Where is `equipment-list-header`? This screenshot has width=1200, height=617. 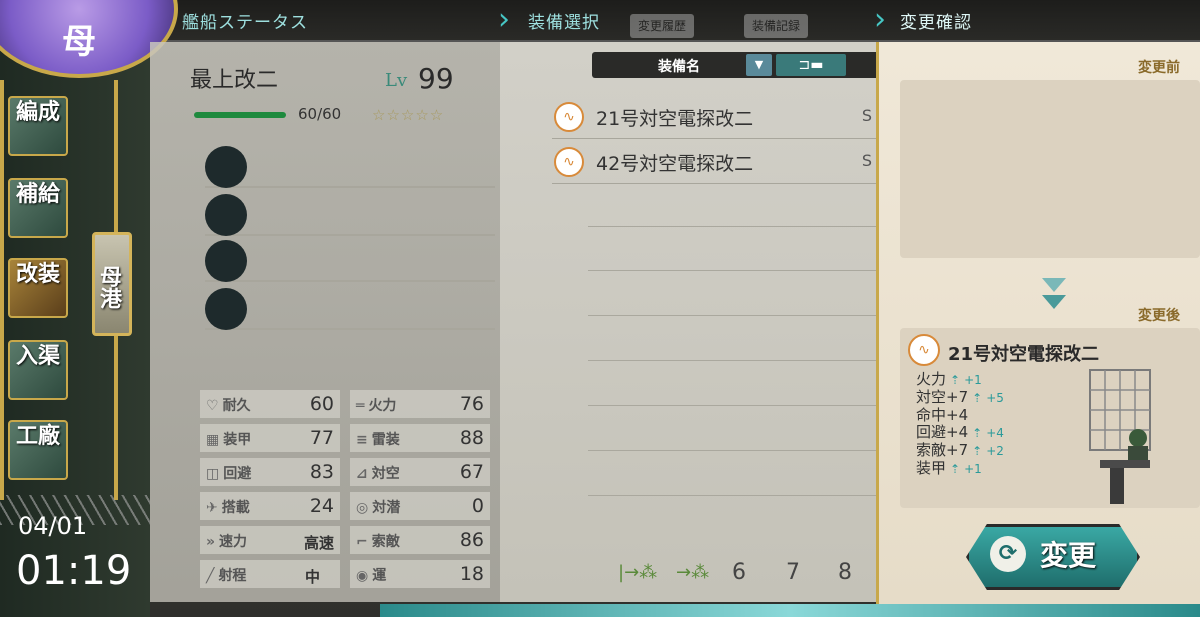 equipment-list-header is located at coordinates (744, 65).